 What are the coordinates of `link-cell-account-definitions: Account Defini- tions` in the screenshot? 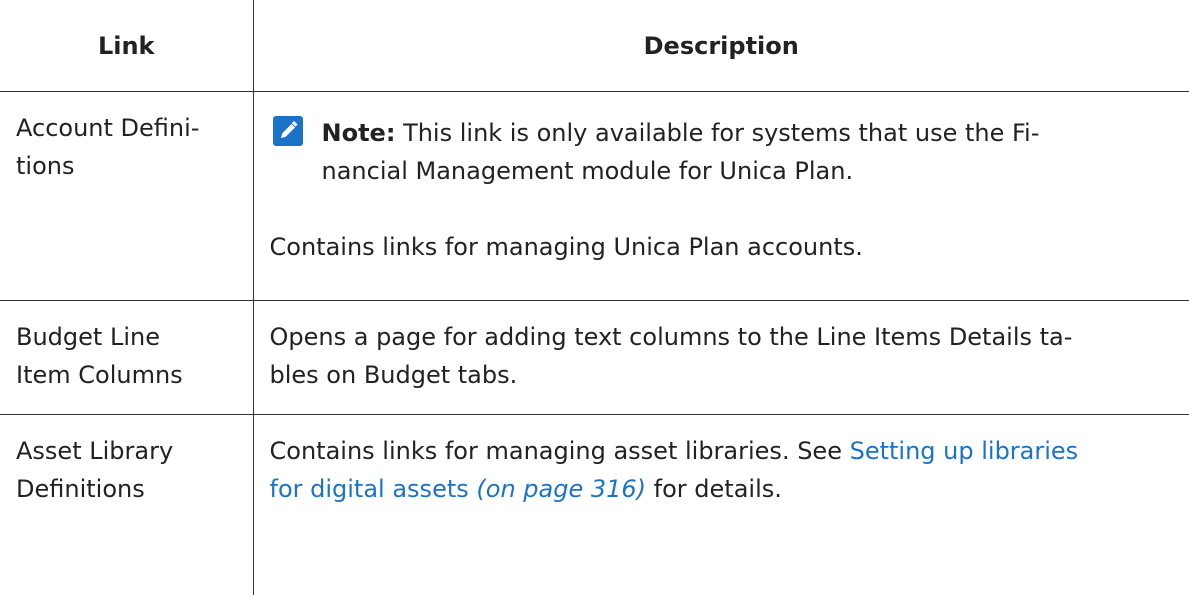 It's located at (126, 196).